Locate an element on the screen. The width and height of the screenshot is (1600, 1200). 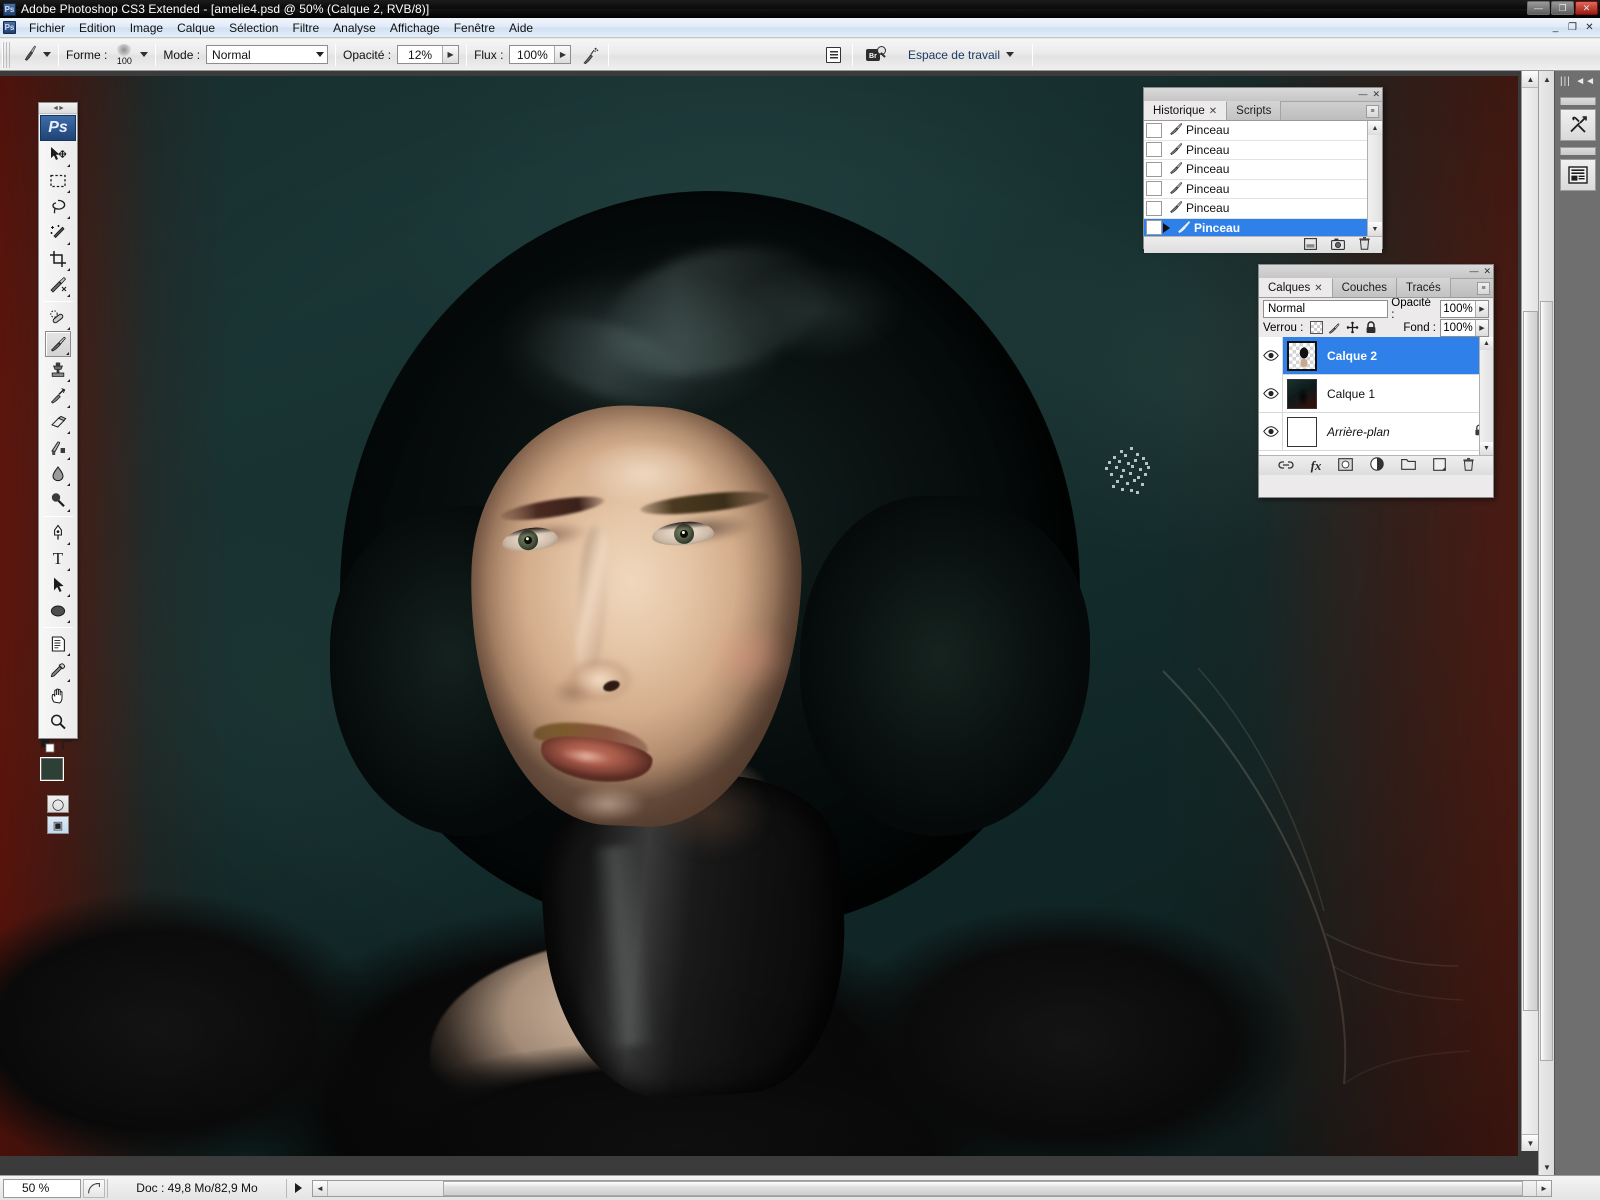
screen-mode-button: ▣ is located at coordinates (58, 825).